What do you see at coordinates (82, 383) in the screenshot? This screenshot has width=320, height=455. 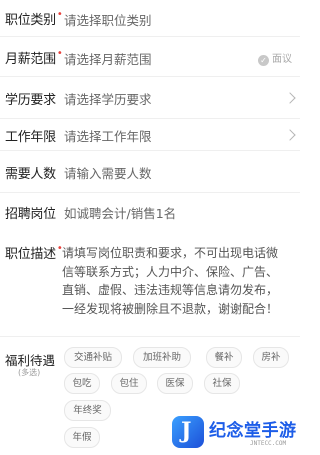 I see `benefit-tag: 包吃` at bounding box center [82, 383].